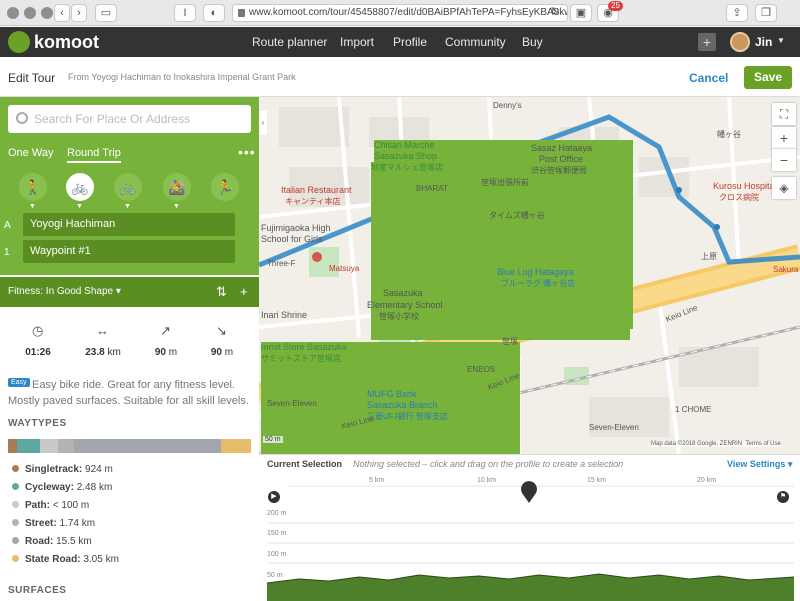 This screenshot has width=800, height=601. Describe the element at coordinates (707, 42) in the screenshot. I see `add-icon: +` at that location.